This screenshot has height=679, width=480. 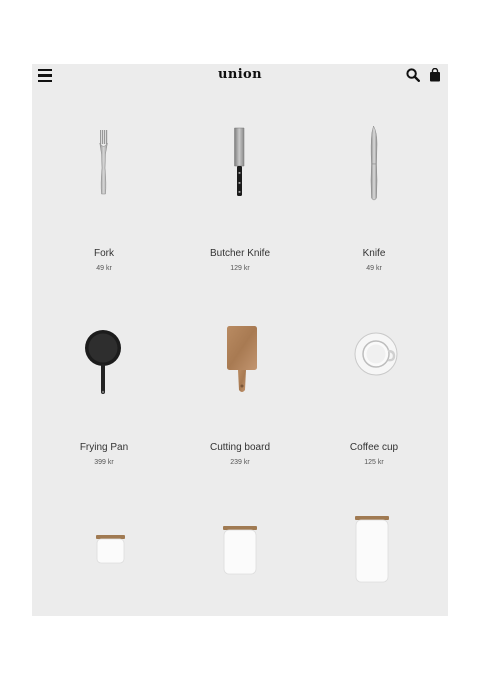 I want to click on product-card-butcher-knife: Butcher Knife 129 kr, so click(x=240, y=198).